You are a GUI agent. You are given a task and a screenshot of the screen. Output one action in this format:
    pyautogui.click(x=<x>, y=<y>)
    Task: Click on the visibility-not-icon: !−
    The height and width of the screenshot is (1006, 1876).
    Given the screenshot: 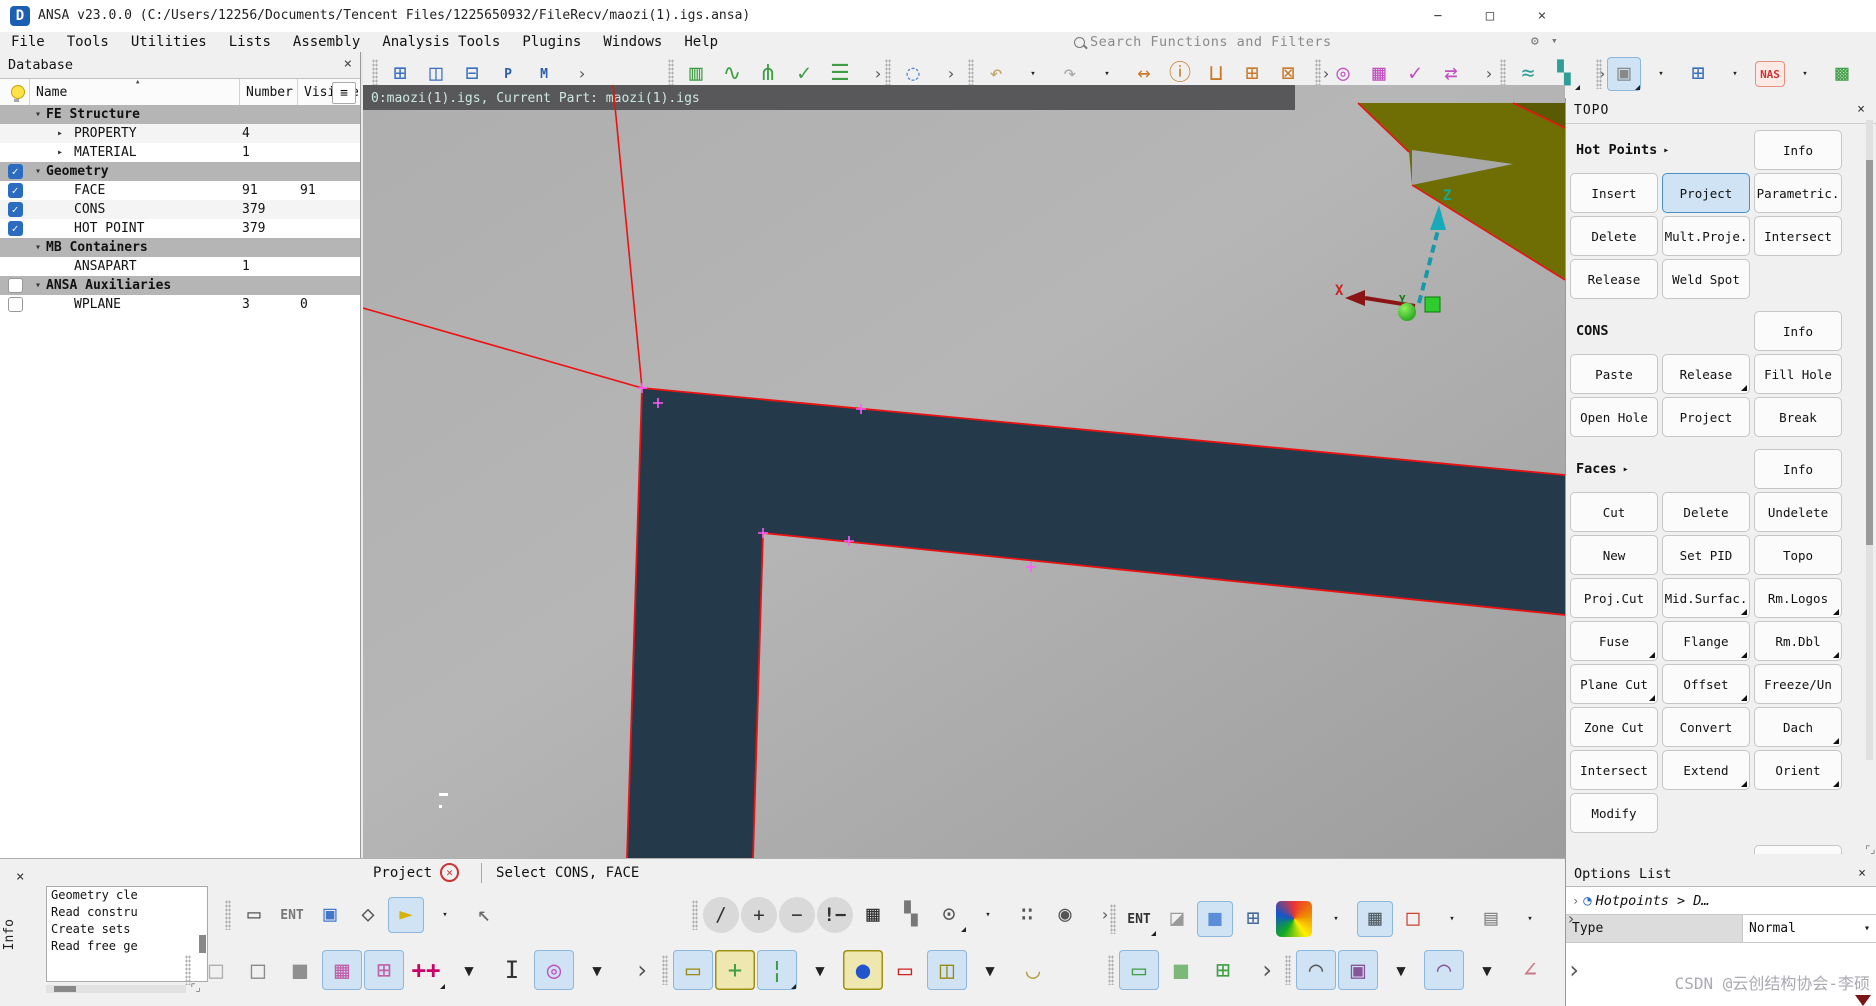 What is the action you would take?
    pyautogui.click(x=835, y=915)
    